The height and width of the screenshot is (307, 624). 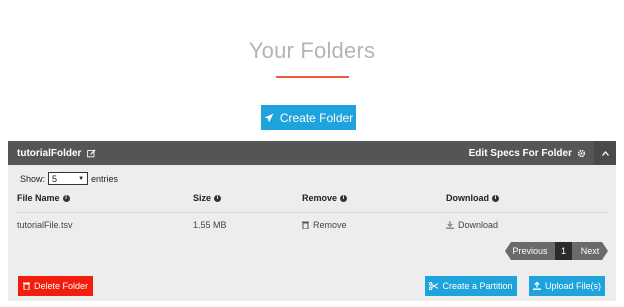 What do you see at coordinates (450, 225) in the screenshot?
I see `download-icon` at bounding box center [450, 225].